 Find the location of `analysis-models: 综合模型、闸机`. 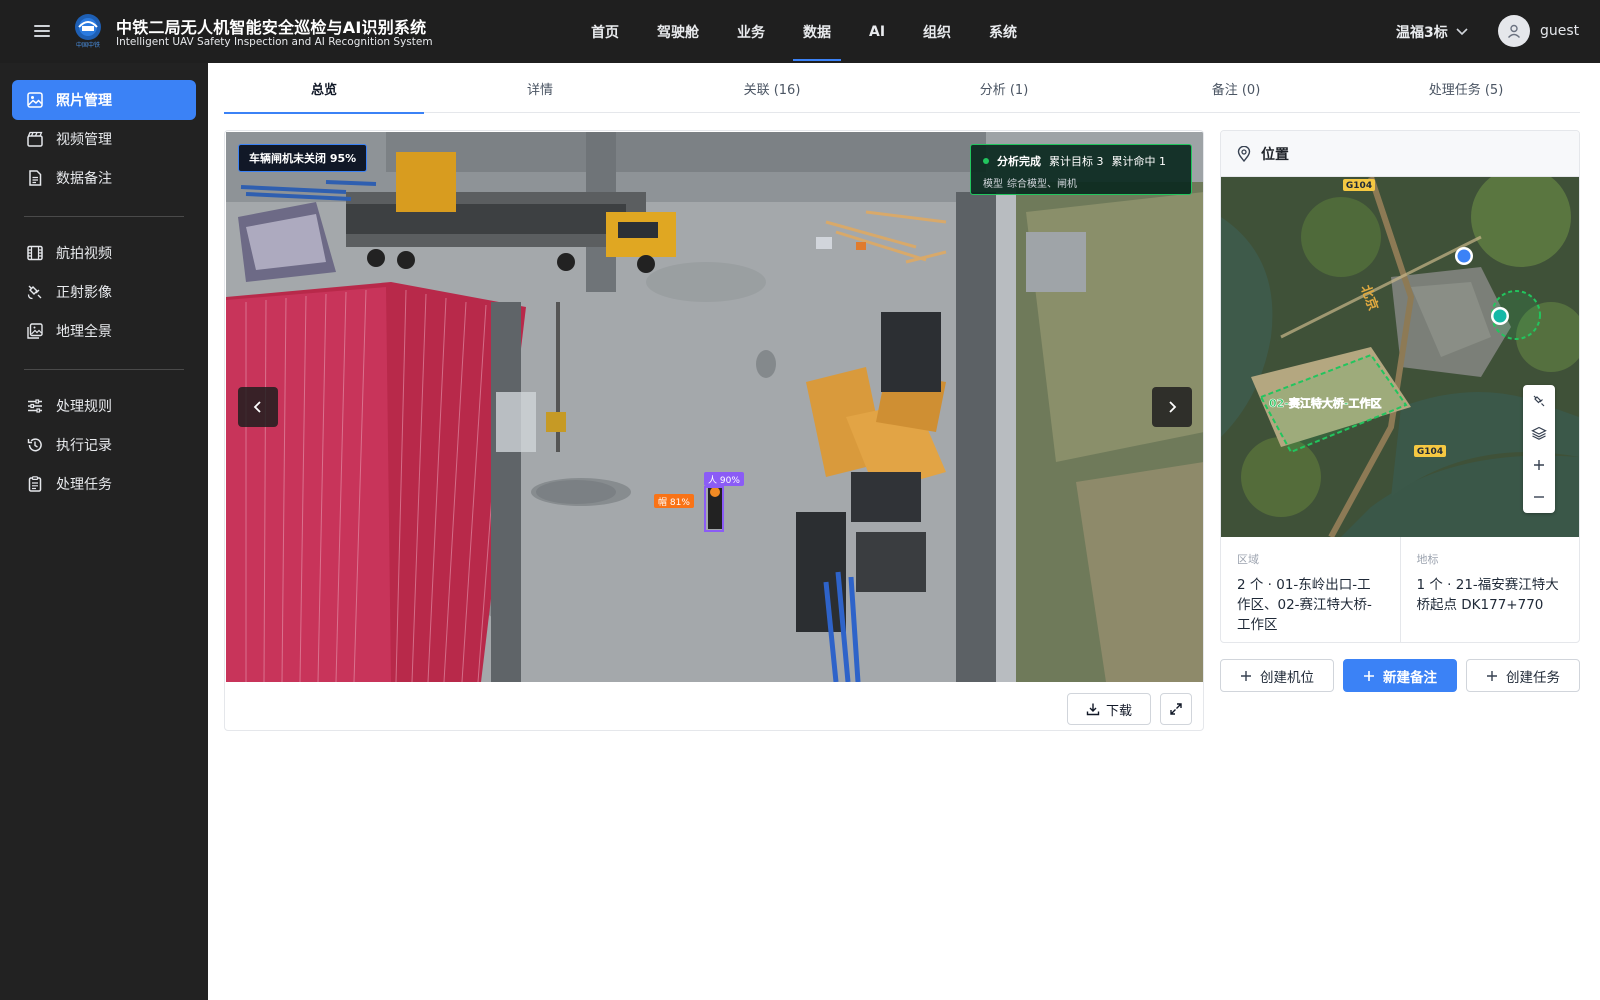

analysis-models: 综合模型、闸机 is located at coordinates (1042, 184).